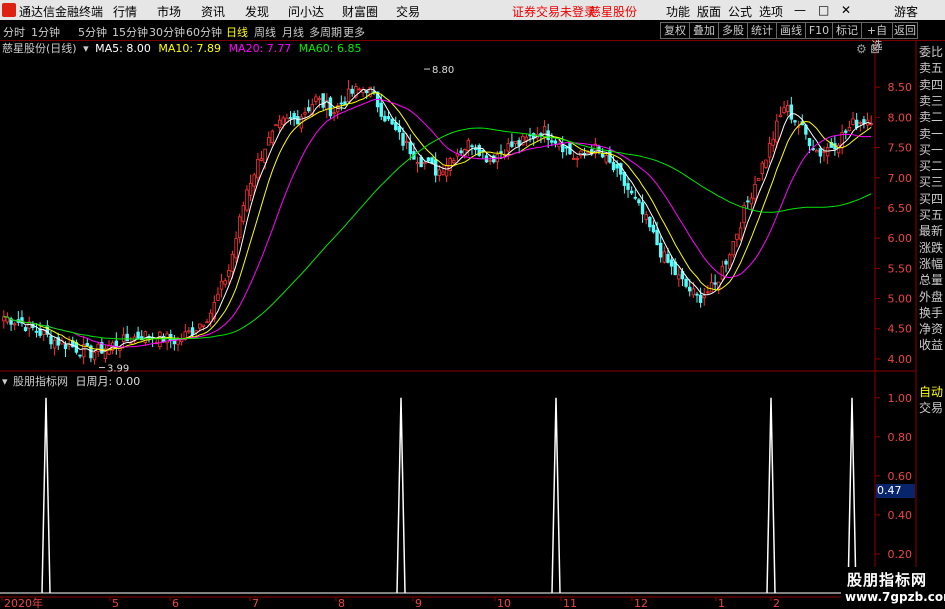 The height and width of the screenshot is (609, 945). Describe the element at coordinates (877, 37) in the screenshot. I see `add-watchlist-button: +自选` at that location.